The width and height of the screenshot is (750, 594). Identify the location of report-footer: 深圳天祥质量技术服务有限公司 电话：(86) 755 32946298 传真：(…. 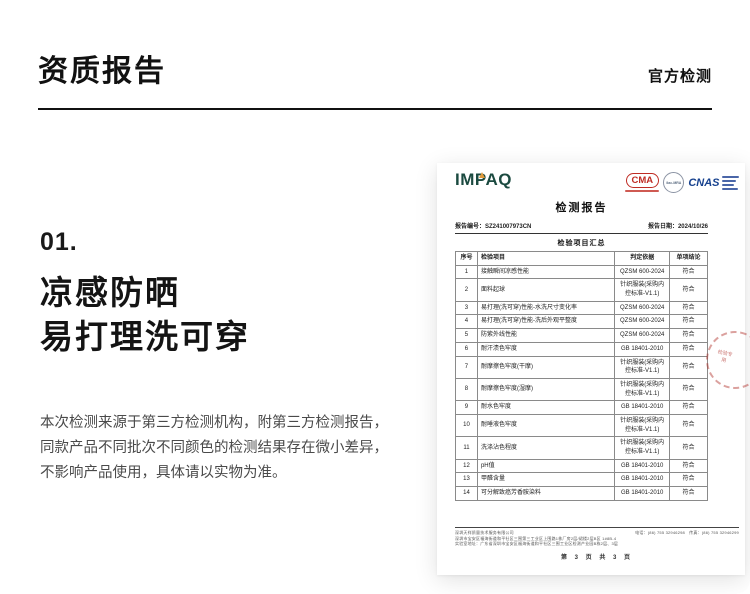
(597, 544).